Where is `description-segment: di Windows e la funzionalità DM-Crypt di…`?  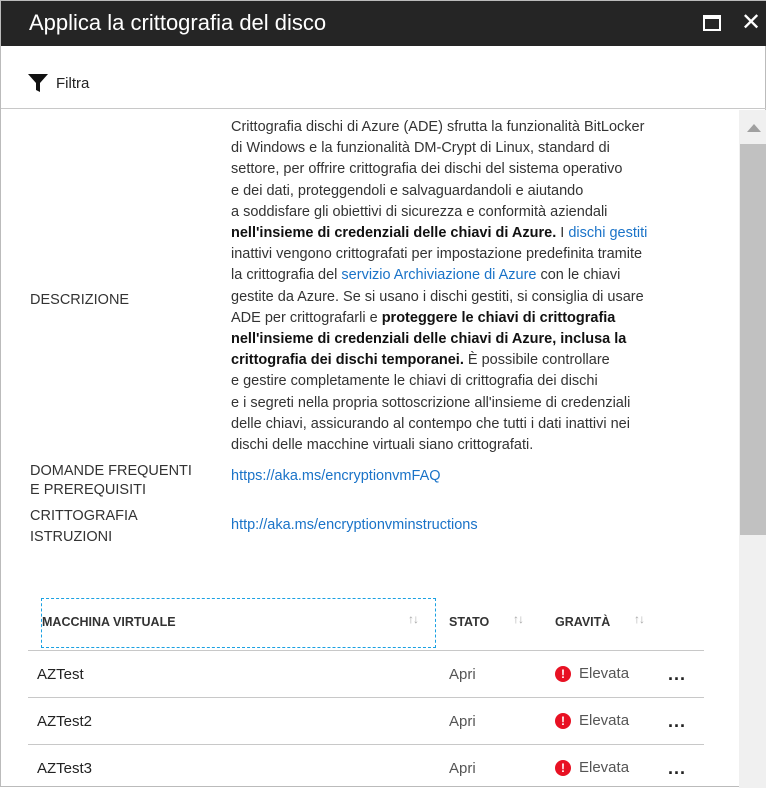
description-segment: di Windows e la funzionalità DM-Crypt di… is located at coordinates (420, 148).